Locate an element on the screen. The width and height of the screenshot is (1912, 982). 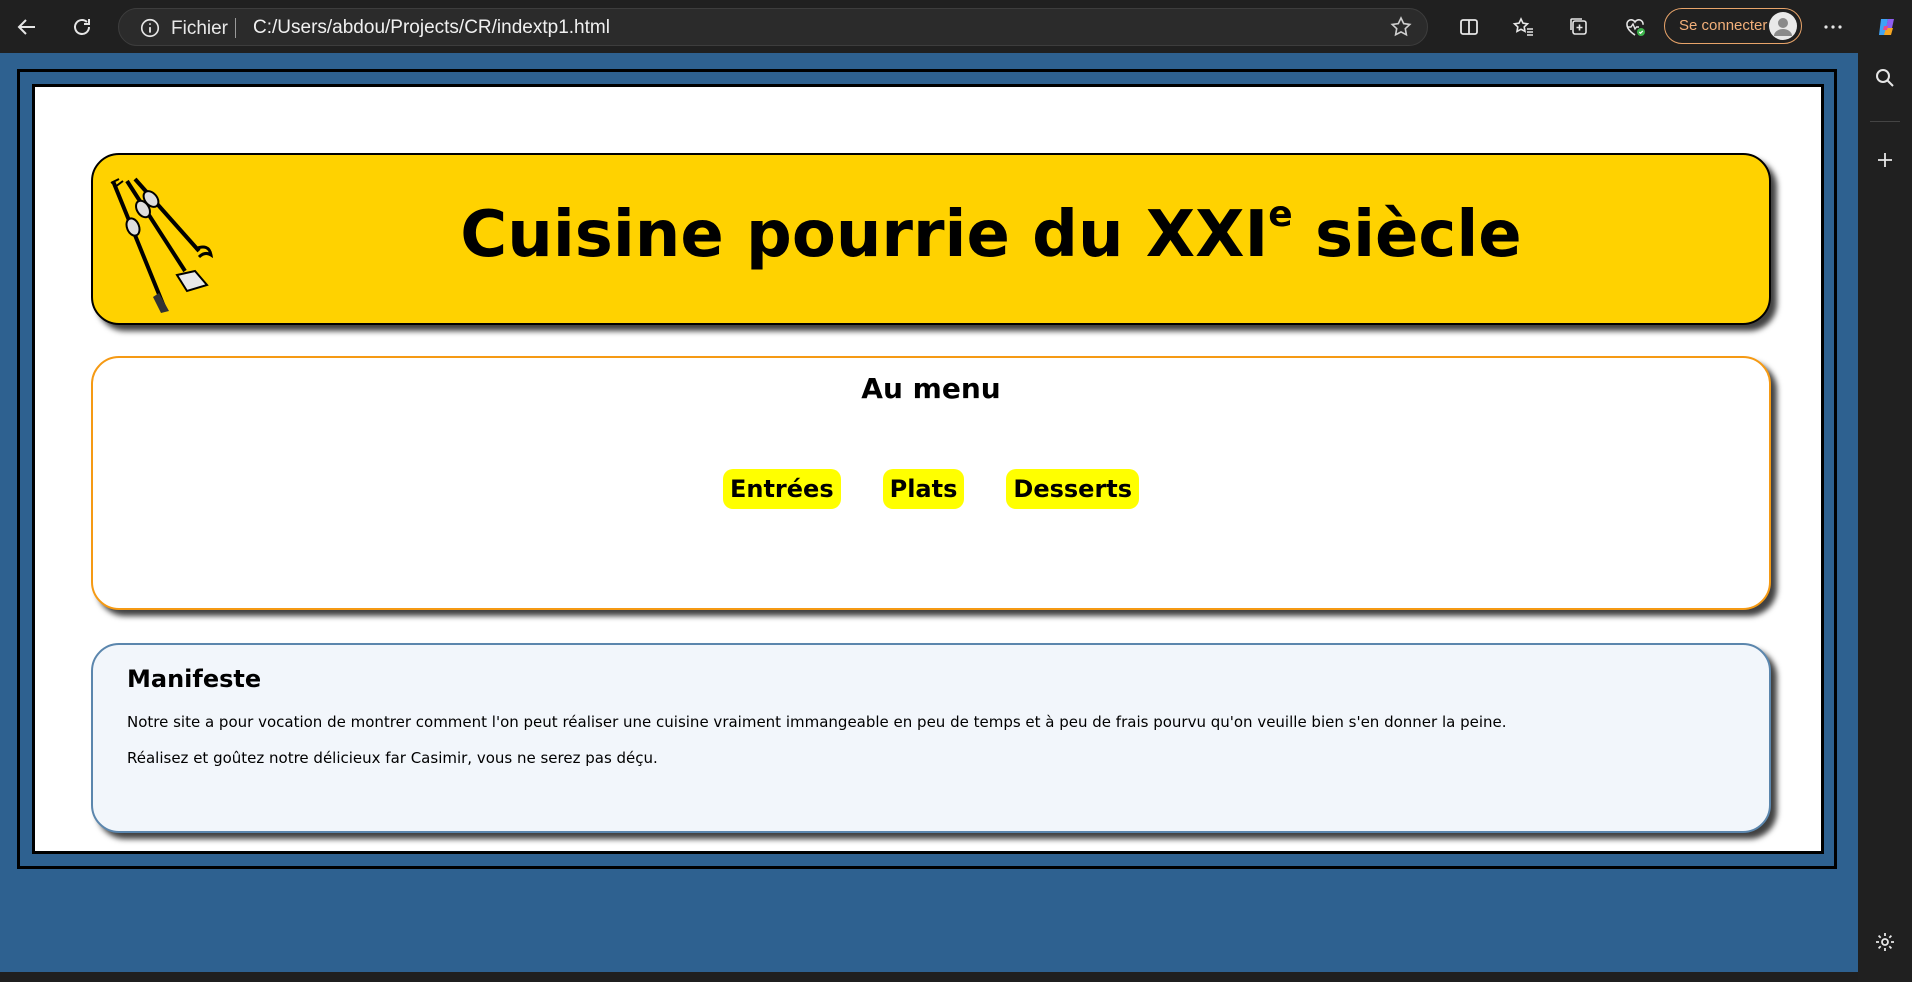
back-arrow-icon is located at coordinates (26, 27).